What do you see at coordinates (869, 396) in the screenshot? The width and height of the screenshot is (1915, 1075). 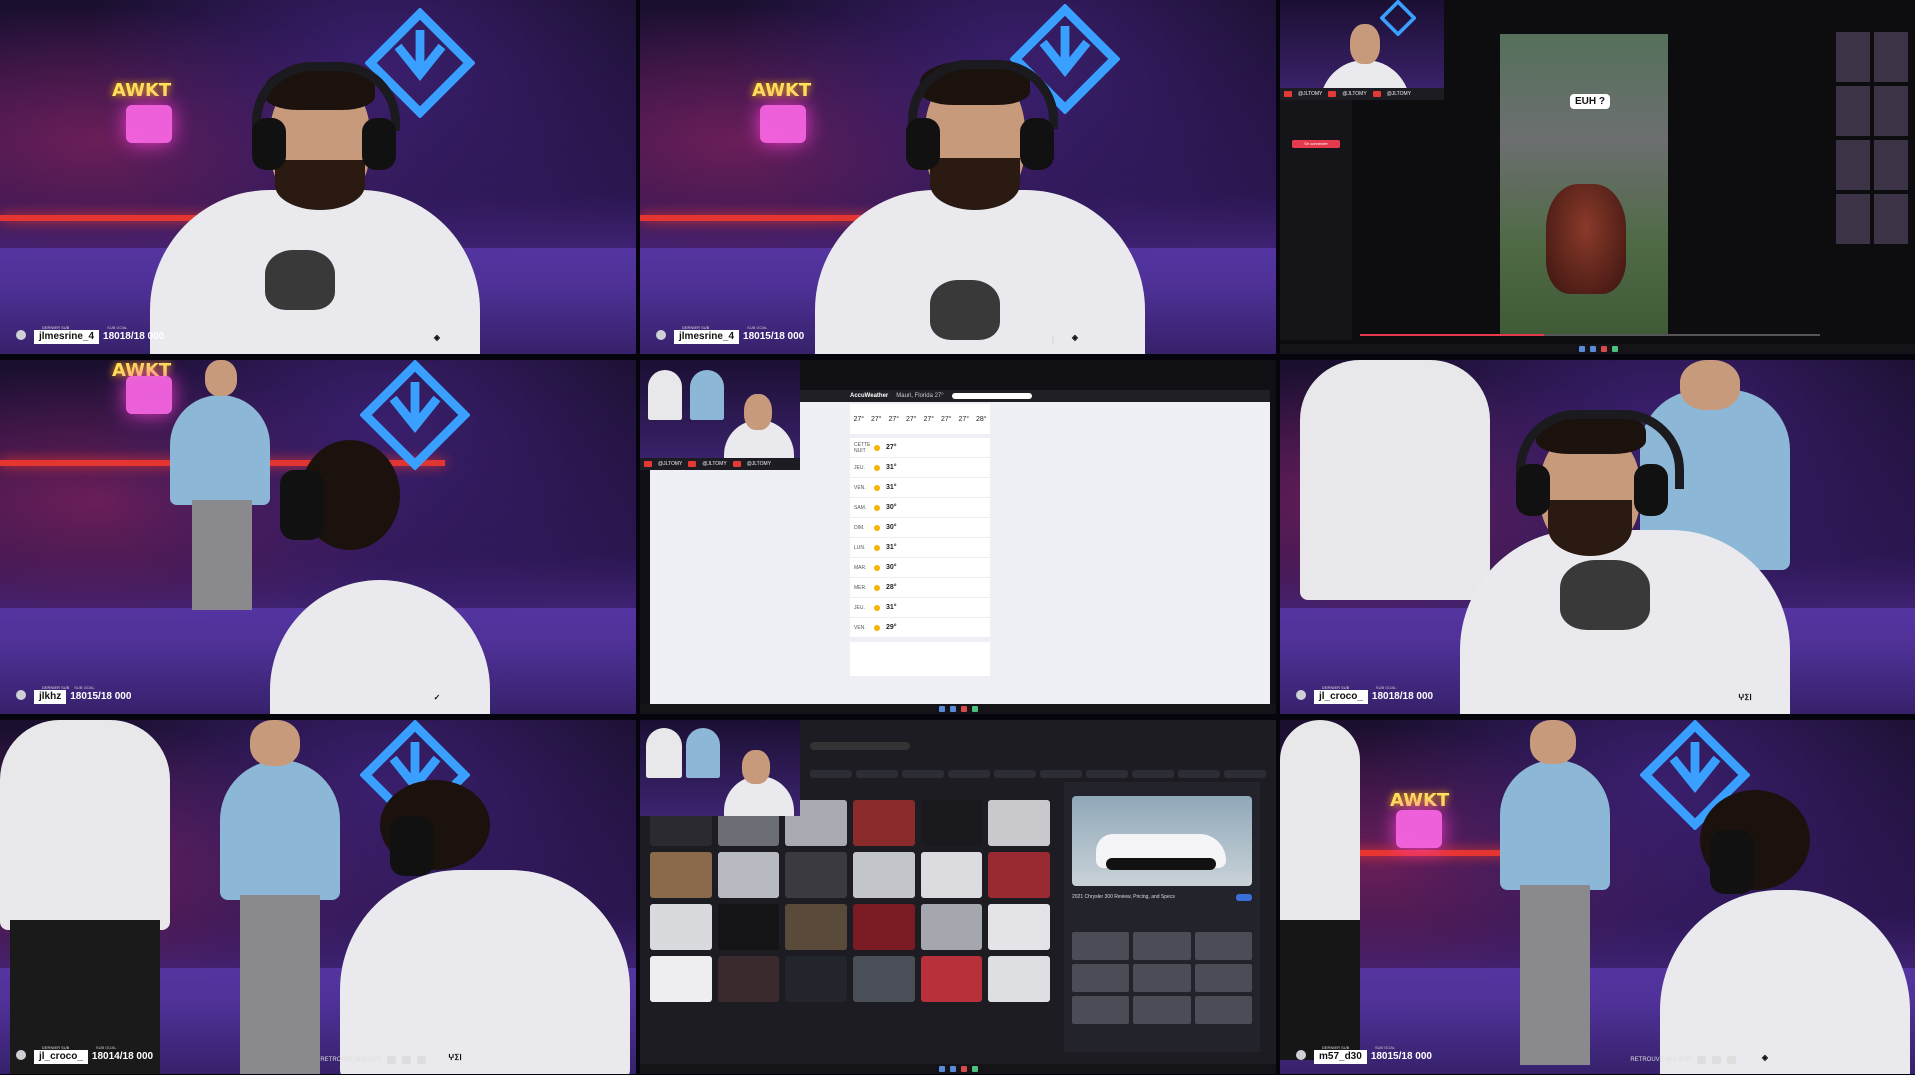 I see `weather-logo: AccuWeather` at bounding box center [869, 396].